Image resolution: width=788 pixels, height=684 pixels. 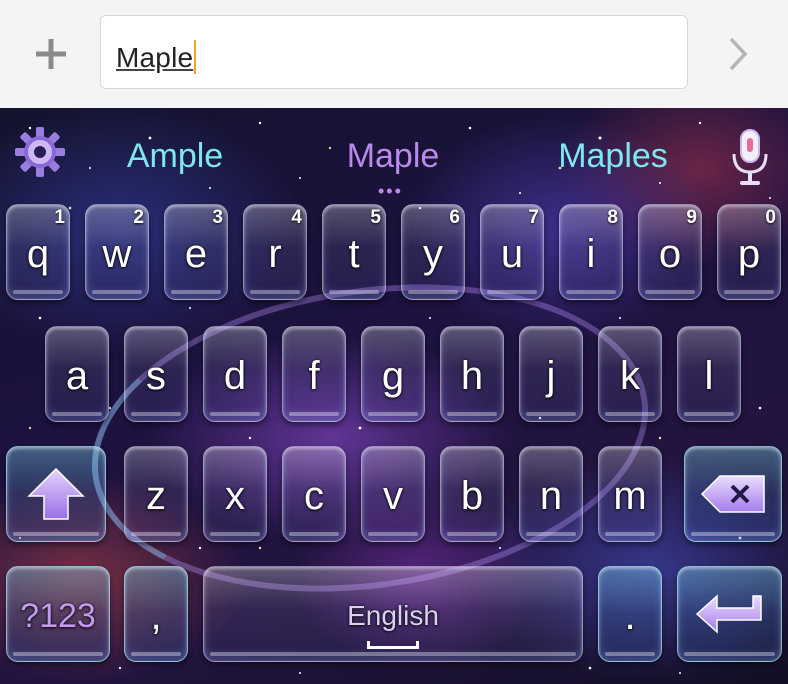 What do you see at coordinates (175, 156) in the screenshot?
I see `suggestion-1: Ample` at bounding box center [175, 156].